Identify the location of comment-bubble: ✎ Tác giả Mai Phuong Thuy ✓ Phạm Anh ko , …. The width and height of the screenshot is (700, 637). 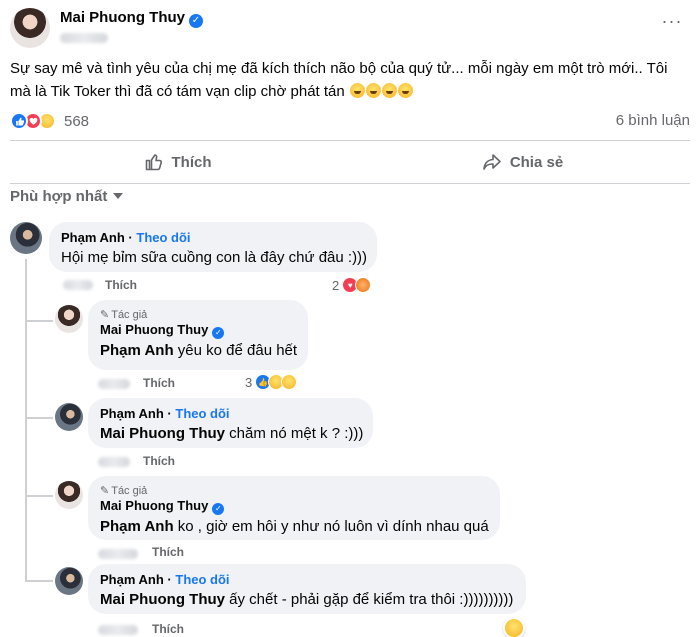
(294, 508).